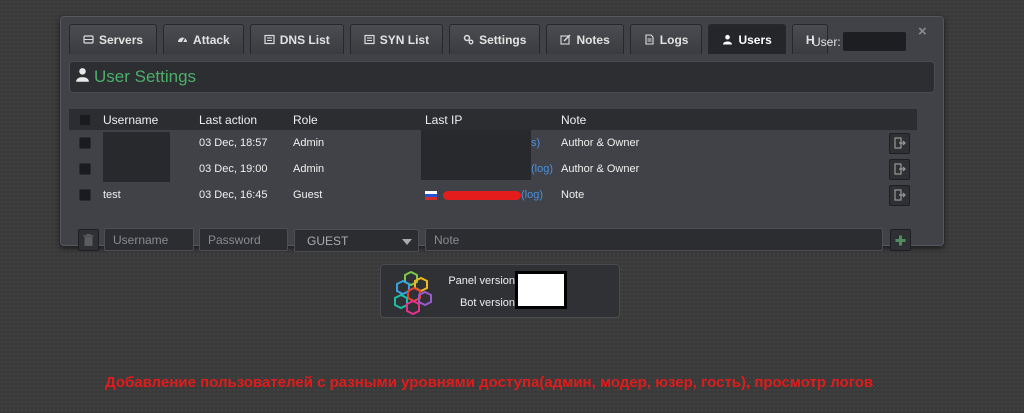  What do you see at coordinates (502, 77) in the screenshot?
I see `section-header: User Settings` at bounding box center [502, 77].